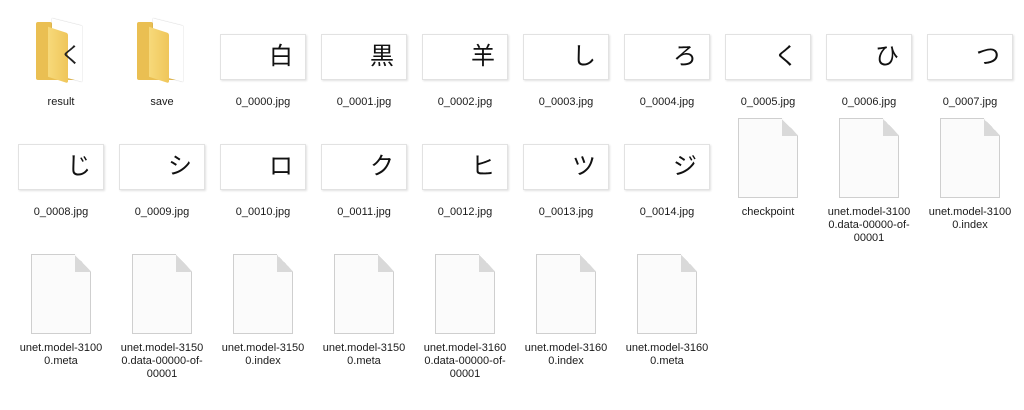 This screenshot has width=1024, height=410. What do you see at coordinates (382, 56) in the screenshot?
I see `thumbnail-character: 黒` at bounding box center [382, 56].